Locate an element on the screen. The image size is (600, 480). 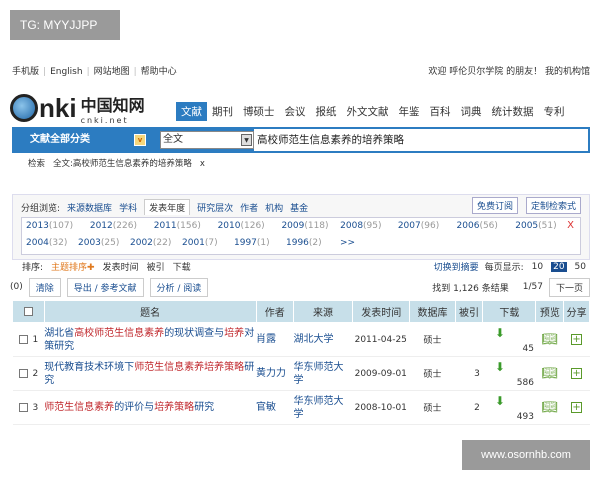
download-count: 45 is located at coordinates (528, 349).